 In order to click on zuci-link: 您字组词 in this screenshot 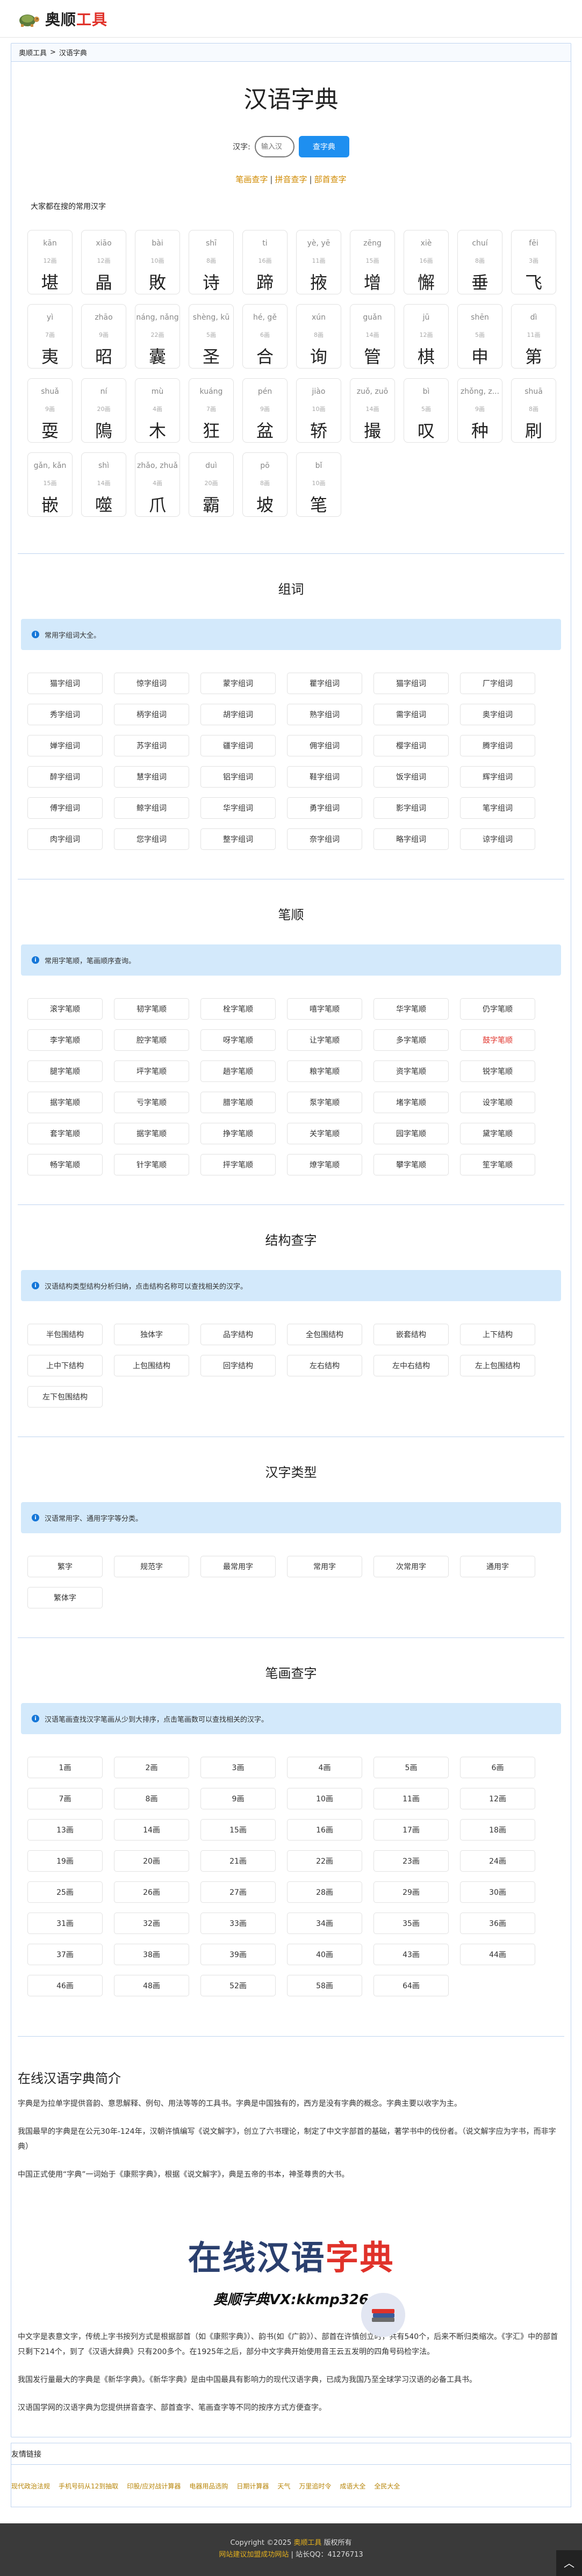, I will do `click(151, 839)`.